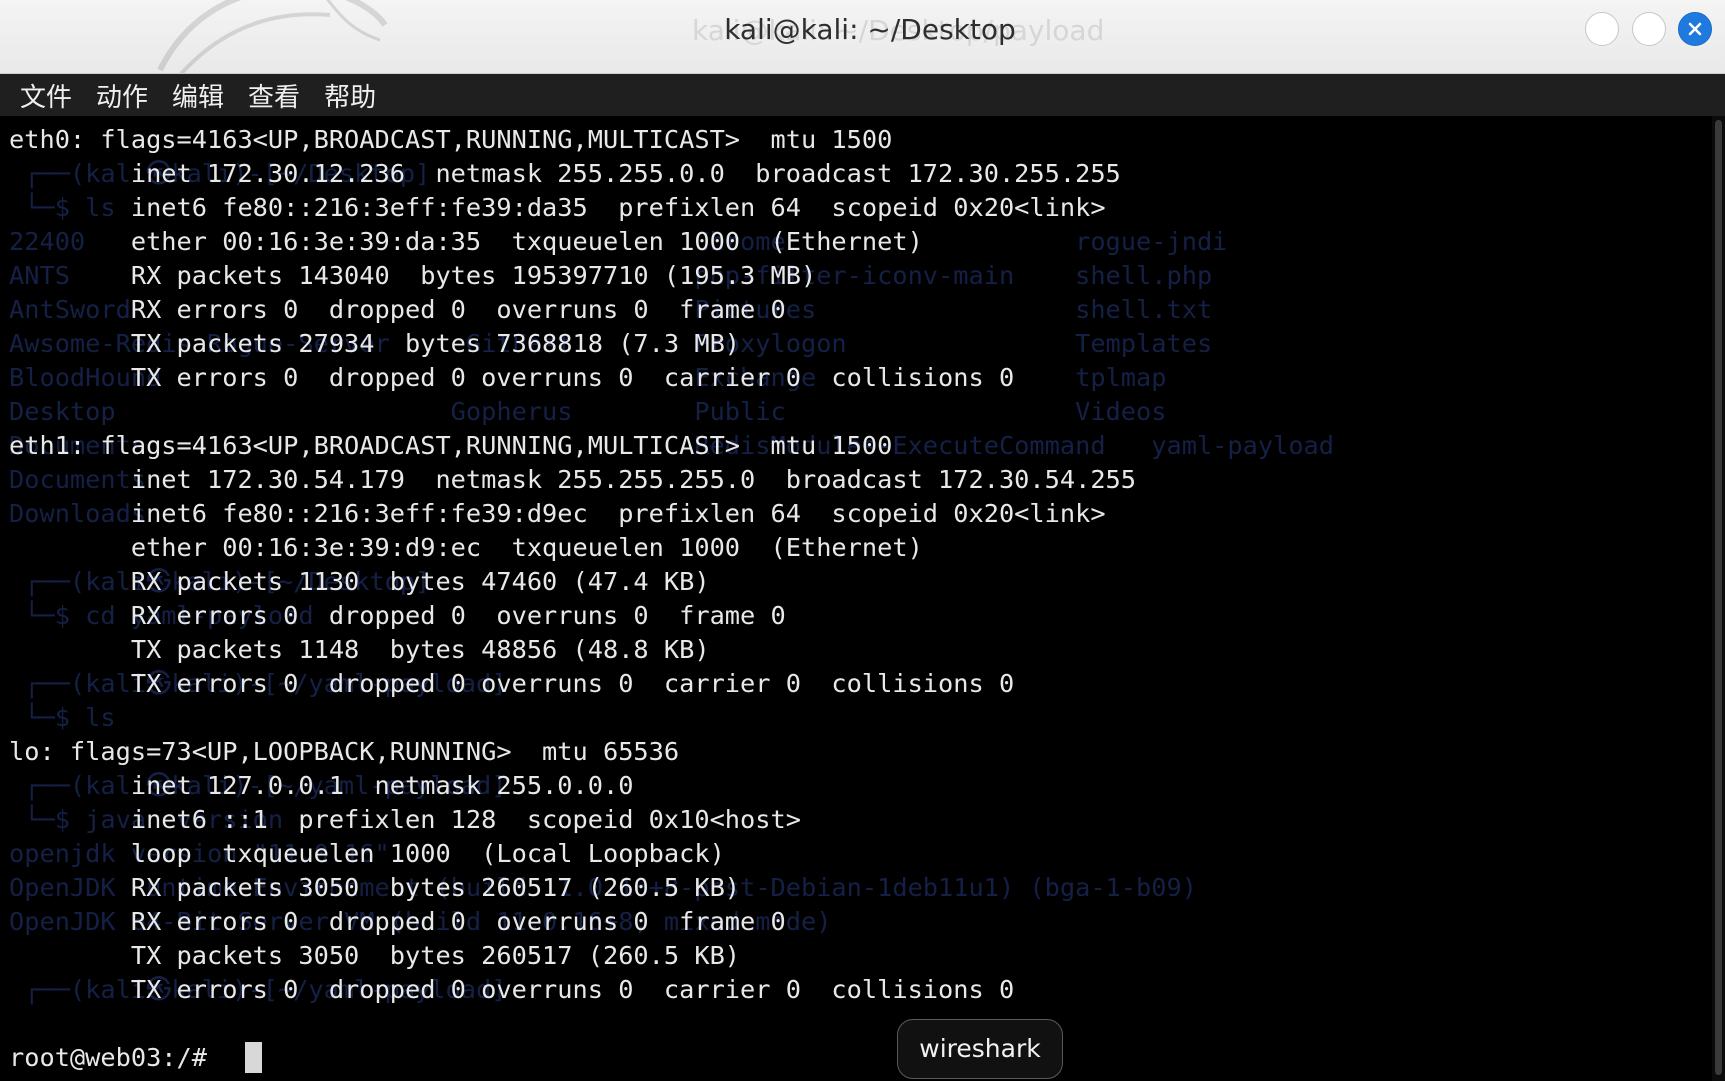  Describe the element at coordinates (46, 95) in the screenshot. I see `menu-file: 文件` at that location.